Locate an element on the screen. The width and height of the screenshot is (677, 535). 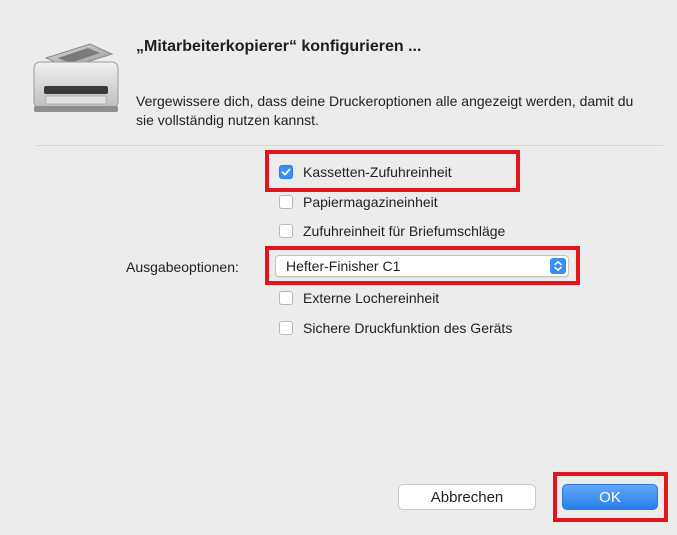
option-label: Zufuhreinheit für Briefumschläge is located at coordinates (404, 231).